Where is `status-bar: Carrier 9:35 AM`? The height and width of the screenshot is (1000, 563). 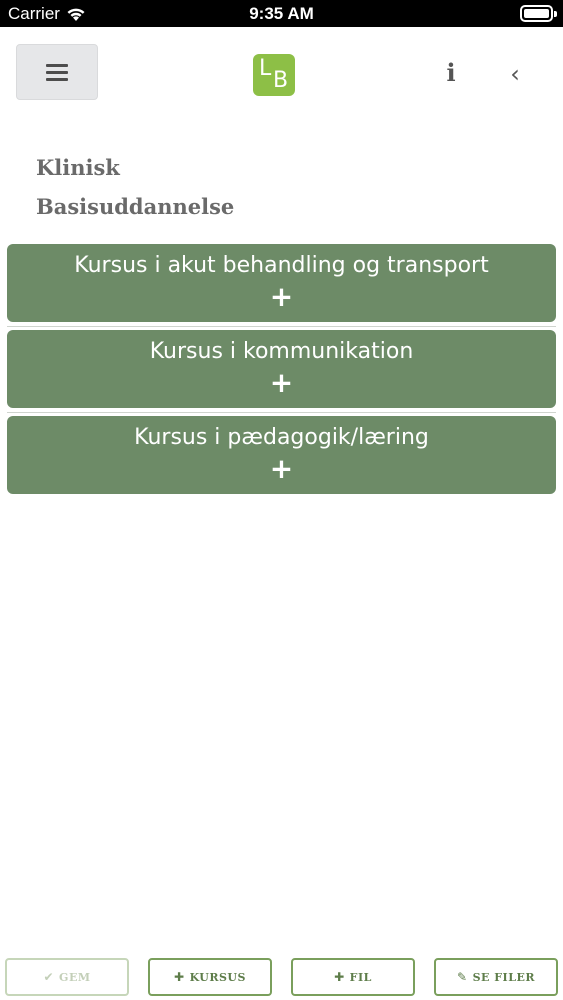 status-bar: Carrier 9:35 AM is located at coordinates (281, 13).